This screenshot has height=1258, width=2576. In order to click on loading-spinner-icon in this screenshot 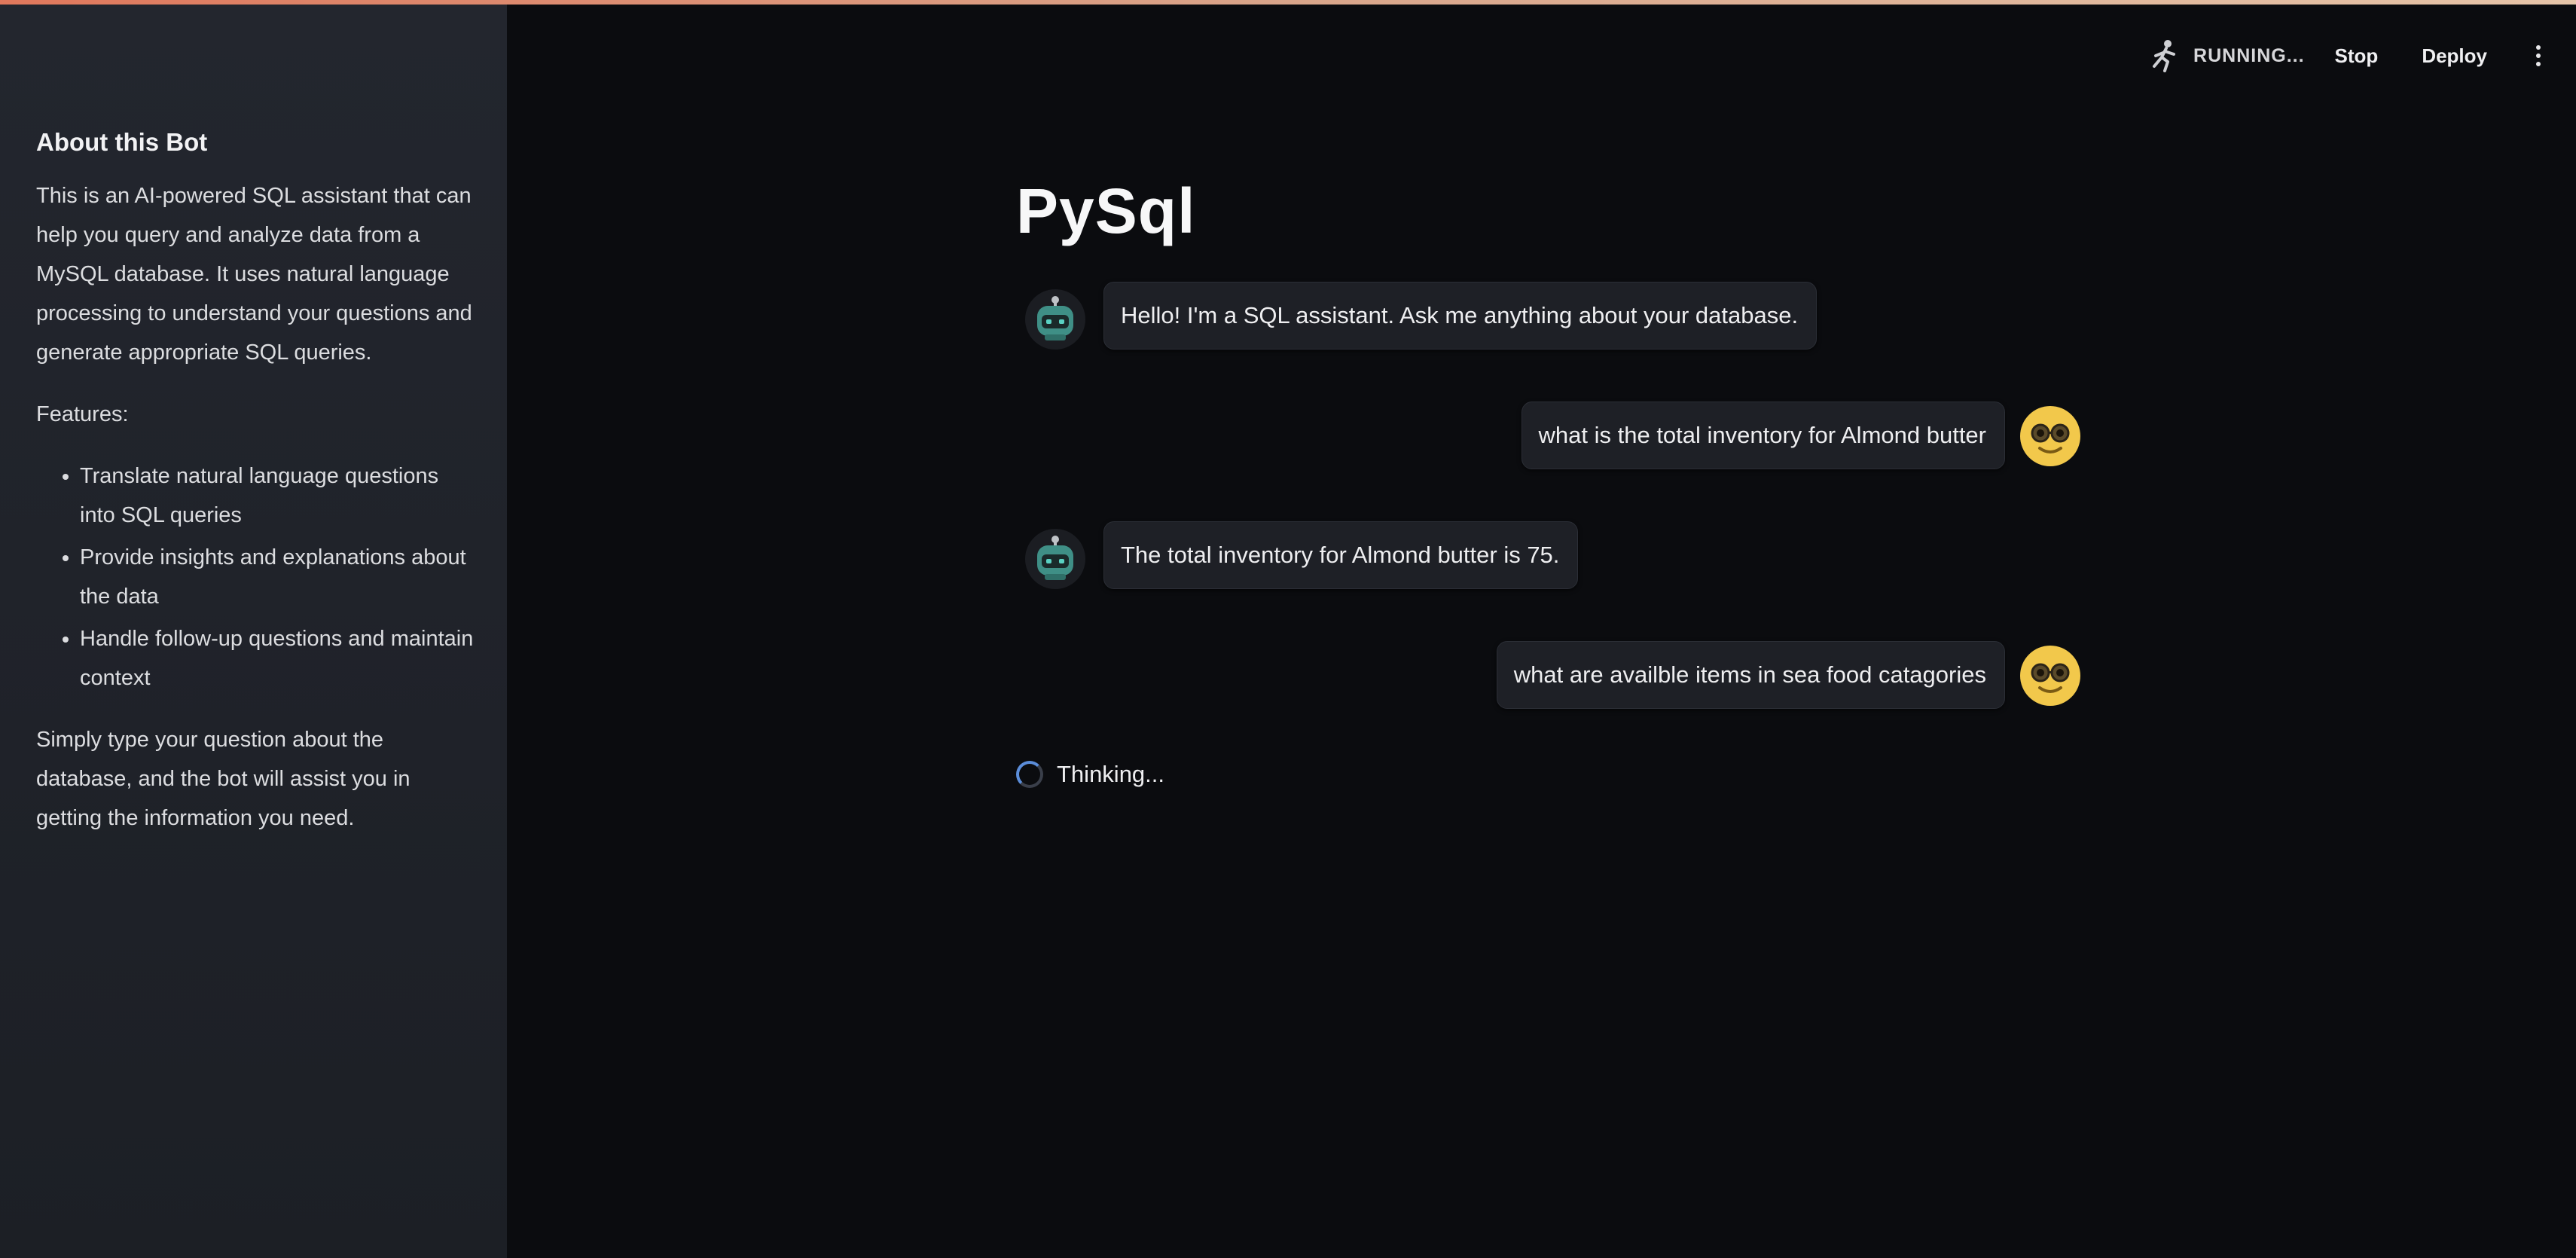, I will do `click(1030, 774)`.